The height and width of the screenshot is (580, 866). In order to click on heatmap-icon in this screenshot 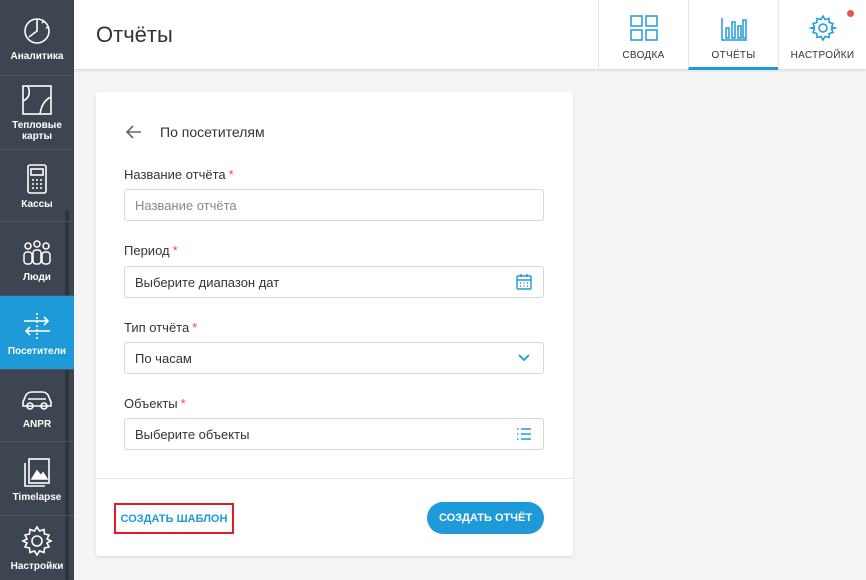, I will do `click(37, 100)`.